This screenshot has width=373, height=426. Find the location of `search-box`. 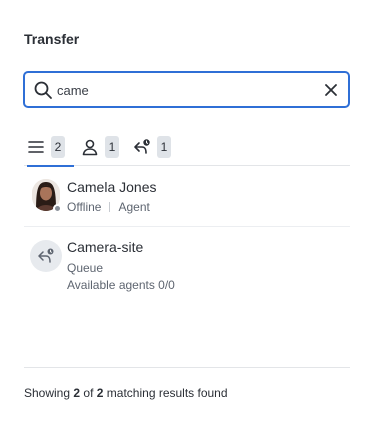

search-box is located at coordinates (186, 89).